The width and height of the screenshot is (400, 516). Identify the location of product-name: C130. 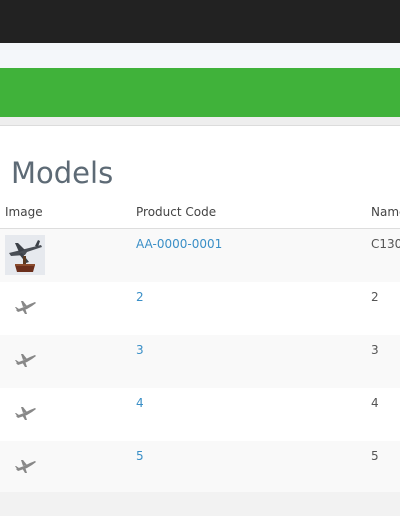
(385, 244).